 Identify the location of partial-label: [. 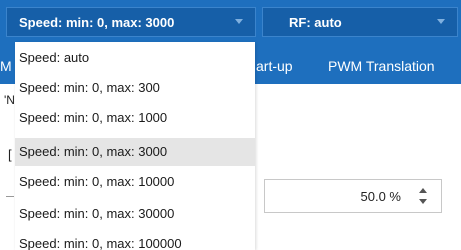
(10, 154).